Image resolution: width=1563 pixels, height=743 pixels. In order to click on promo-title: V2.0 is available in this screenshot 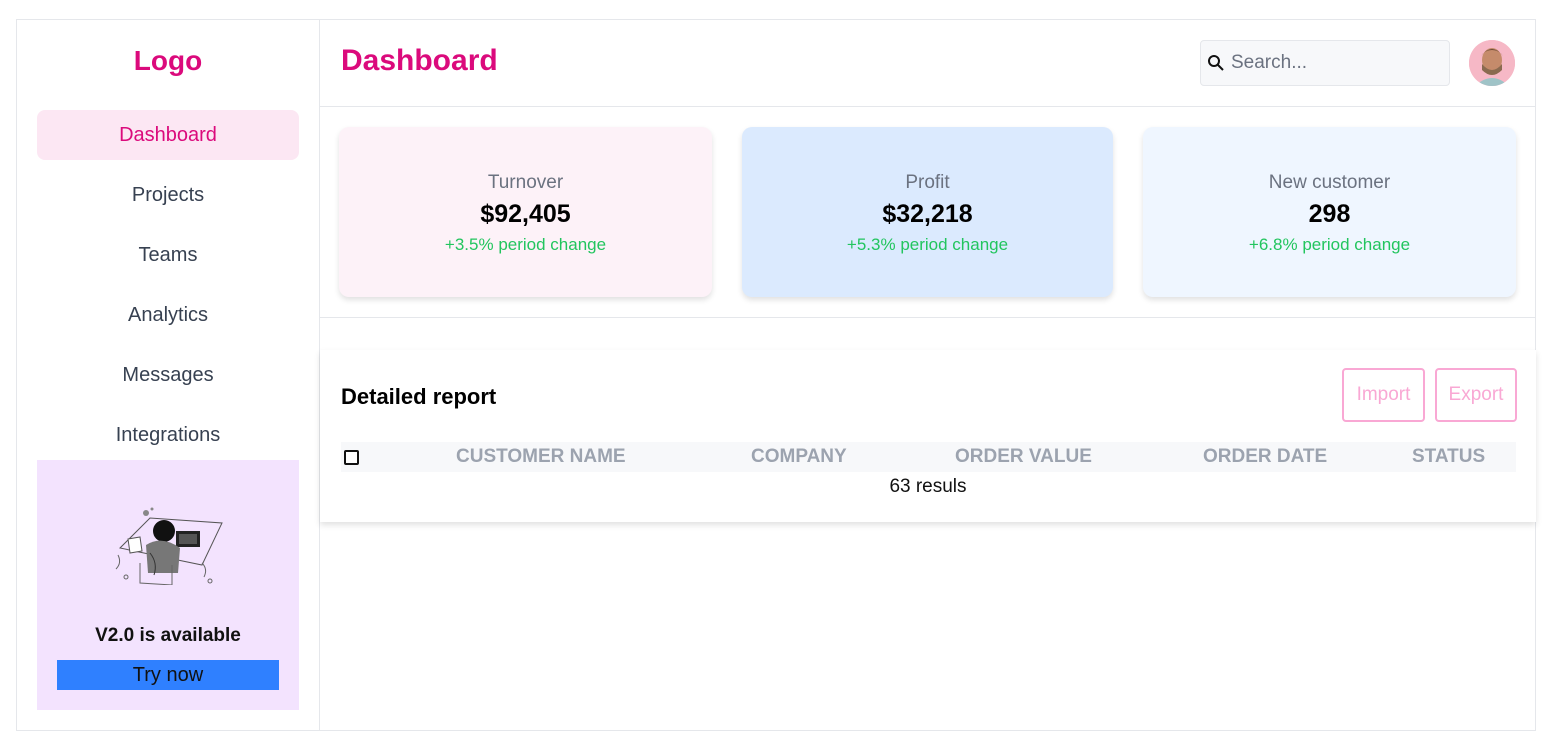, I will do `click(168, 635)`.